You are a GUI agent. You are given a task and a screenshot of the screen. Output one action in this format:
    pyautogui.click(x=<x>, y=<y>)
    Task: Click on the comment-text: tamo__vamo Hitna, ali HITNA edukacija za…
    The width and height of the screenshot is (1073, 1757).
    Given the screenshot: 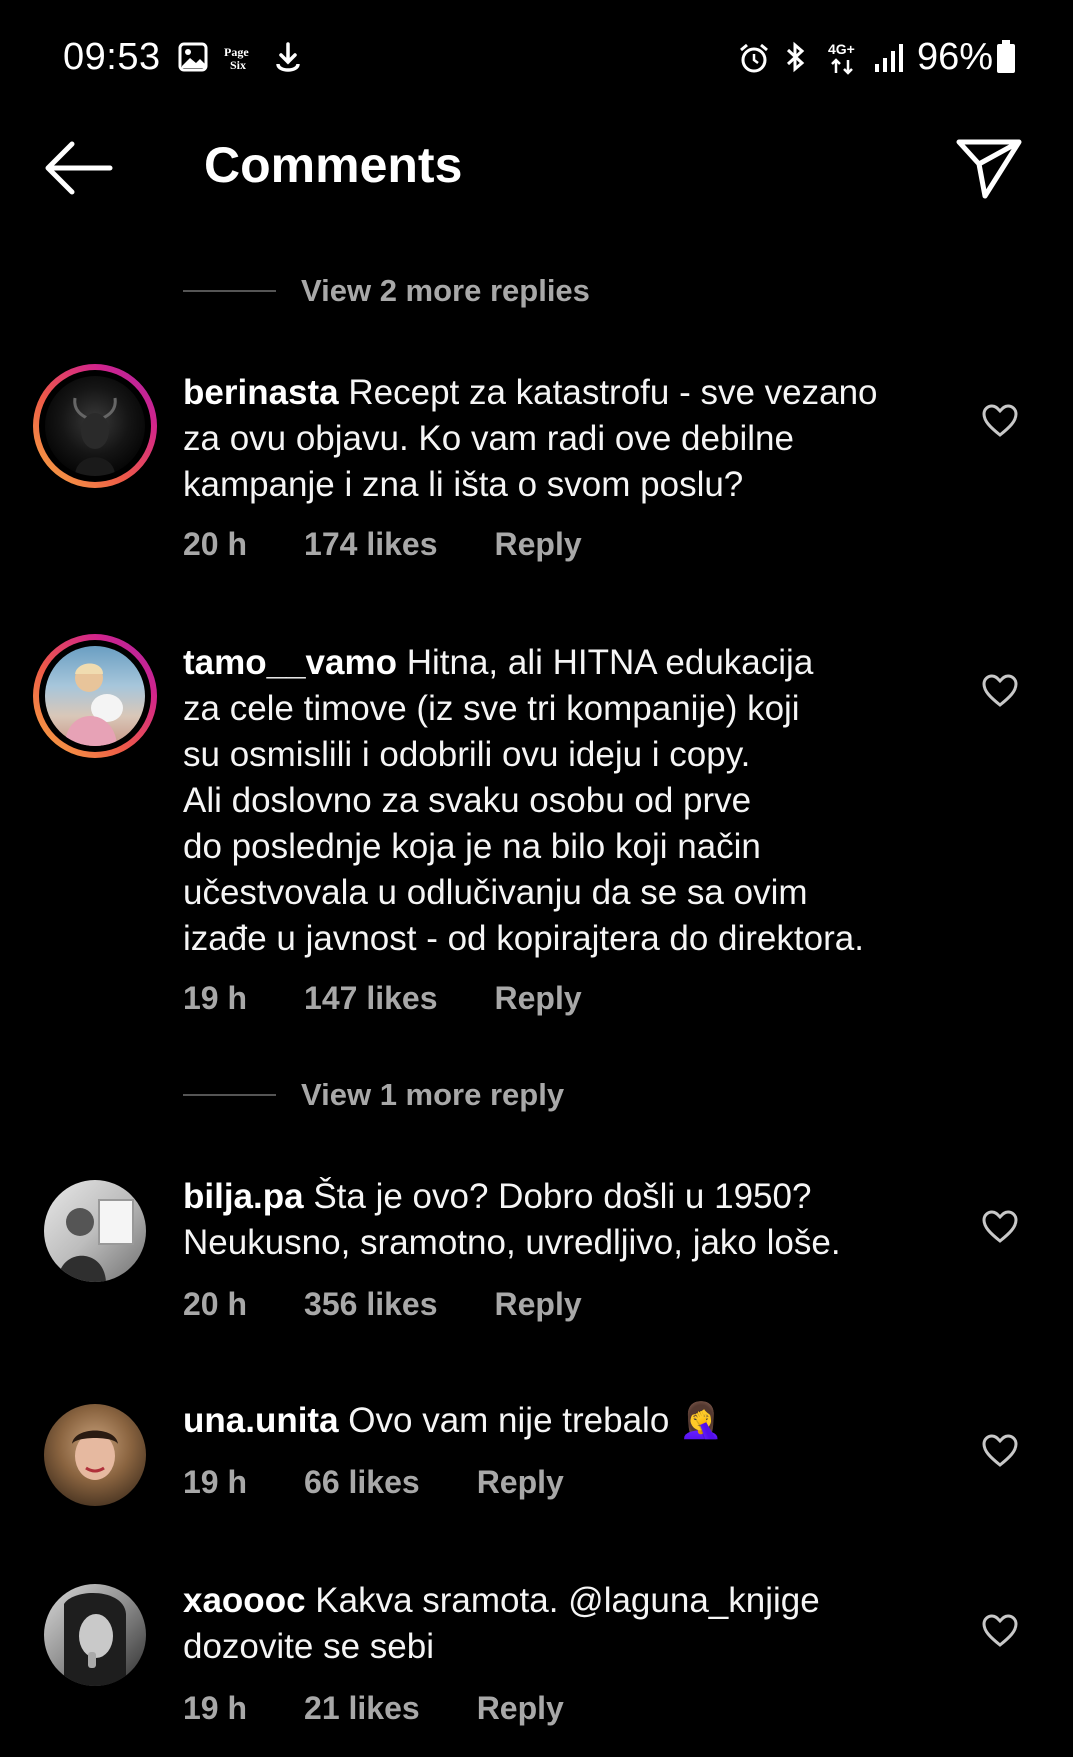 What is the action you would take?
    pyautogui.click(x=573, y=801)
    